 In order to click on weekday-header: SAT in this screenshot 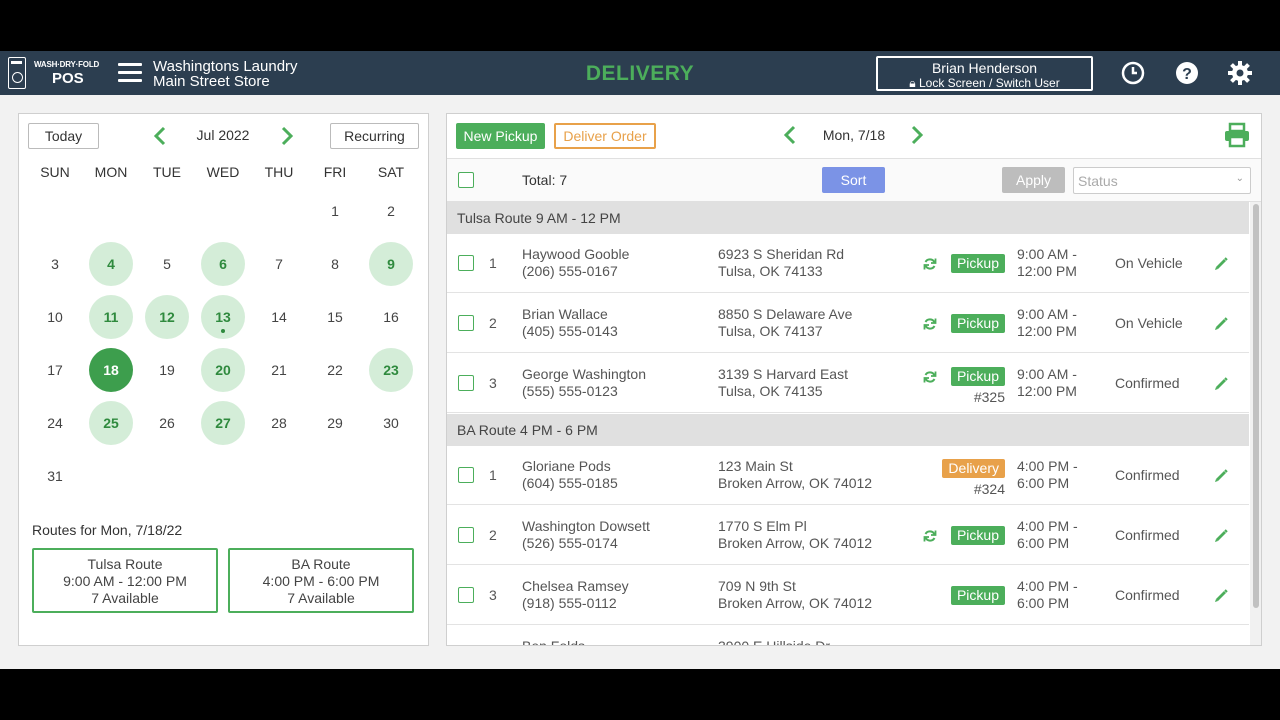, I will do `click(391, 172)`.